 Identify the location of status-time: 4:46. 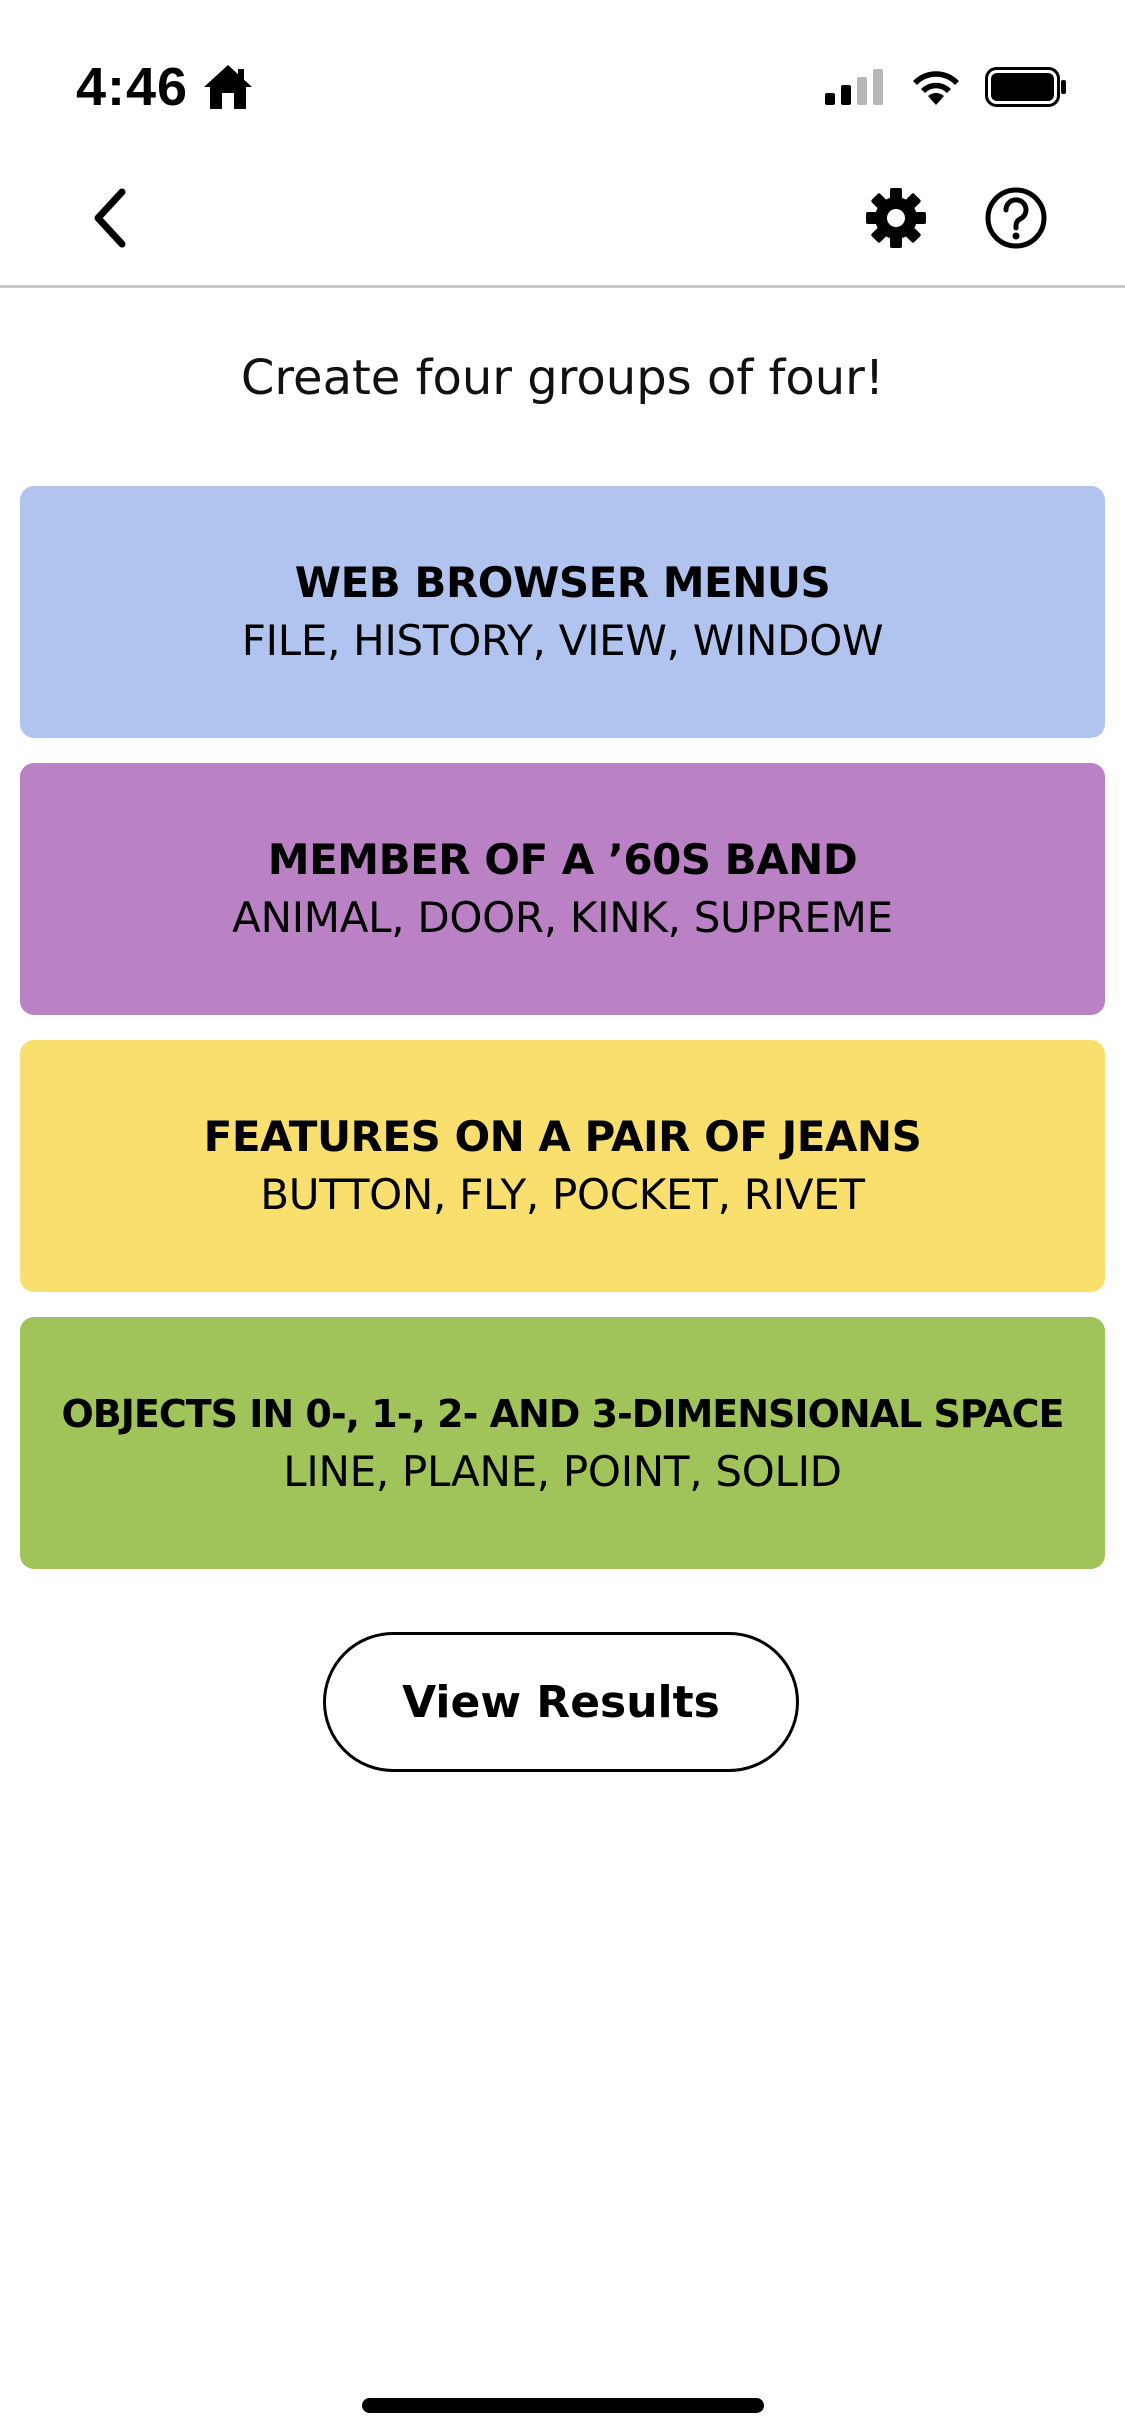
(132, 87).